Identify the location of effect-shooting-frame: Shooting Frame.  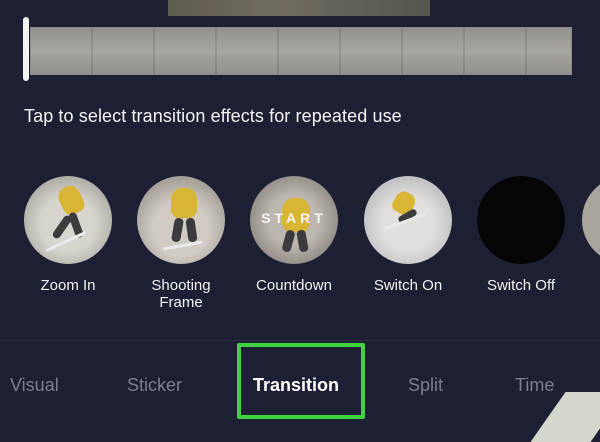
(181, 243).